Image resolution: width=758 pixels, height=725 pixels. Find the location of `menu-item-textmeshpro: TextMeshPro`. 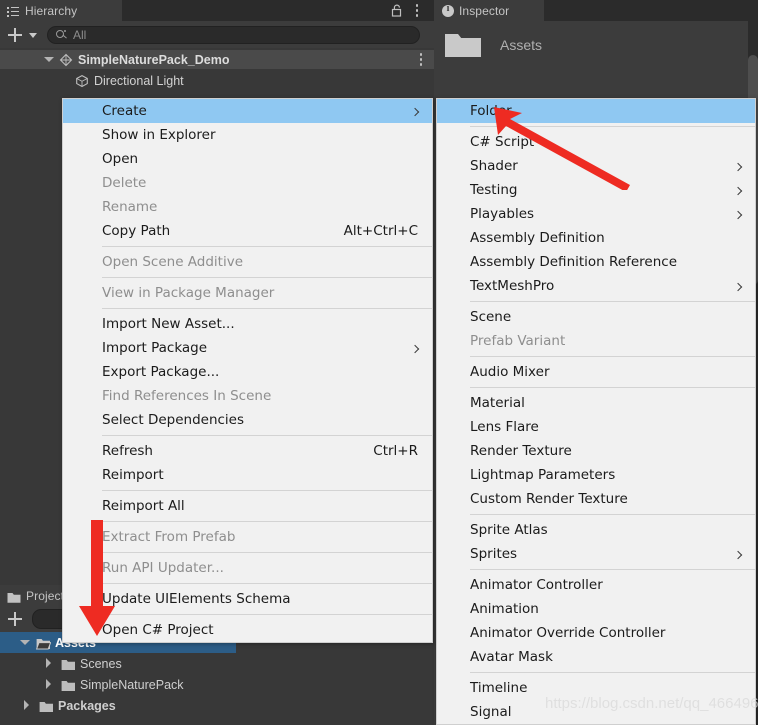

menu-item-textmeshpro: TextMeshPro is located at coordinates (596, 286).